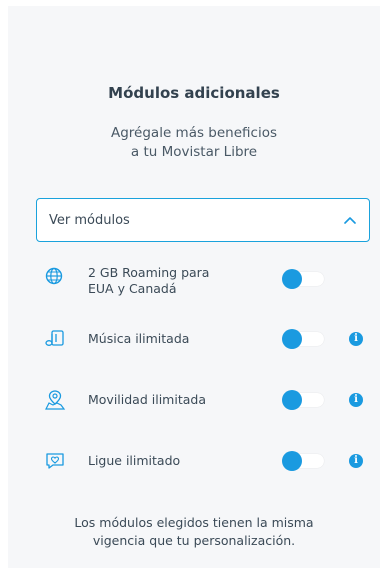 The image size is (390, 572). I want to click on toggle-movilidad, so click(303, 400).